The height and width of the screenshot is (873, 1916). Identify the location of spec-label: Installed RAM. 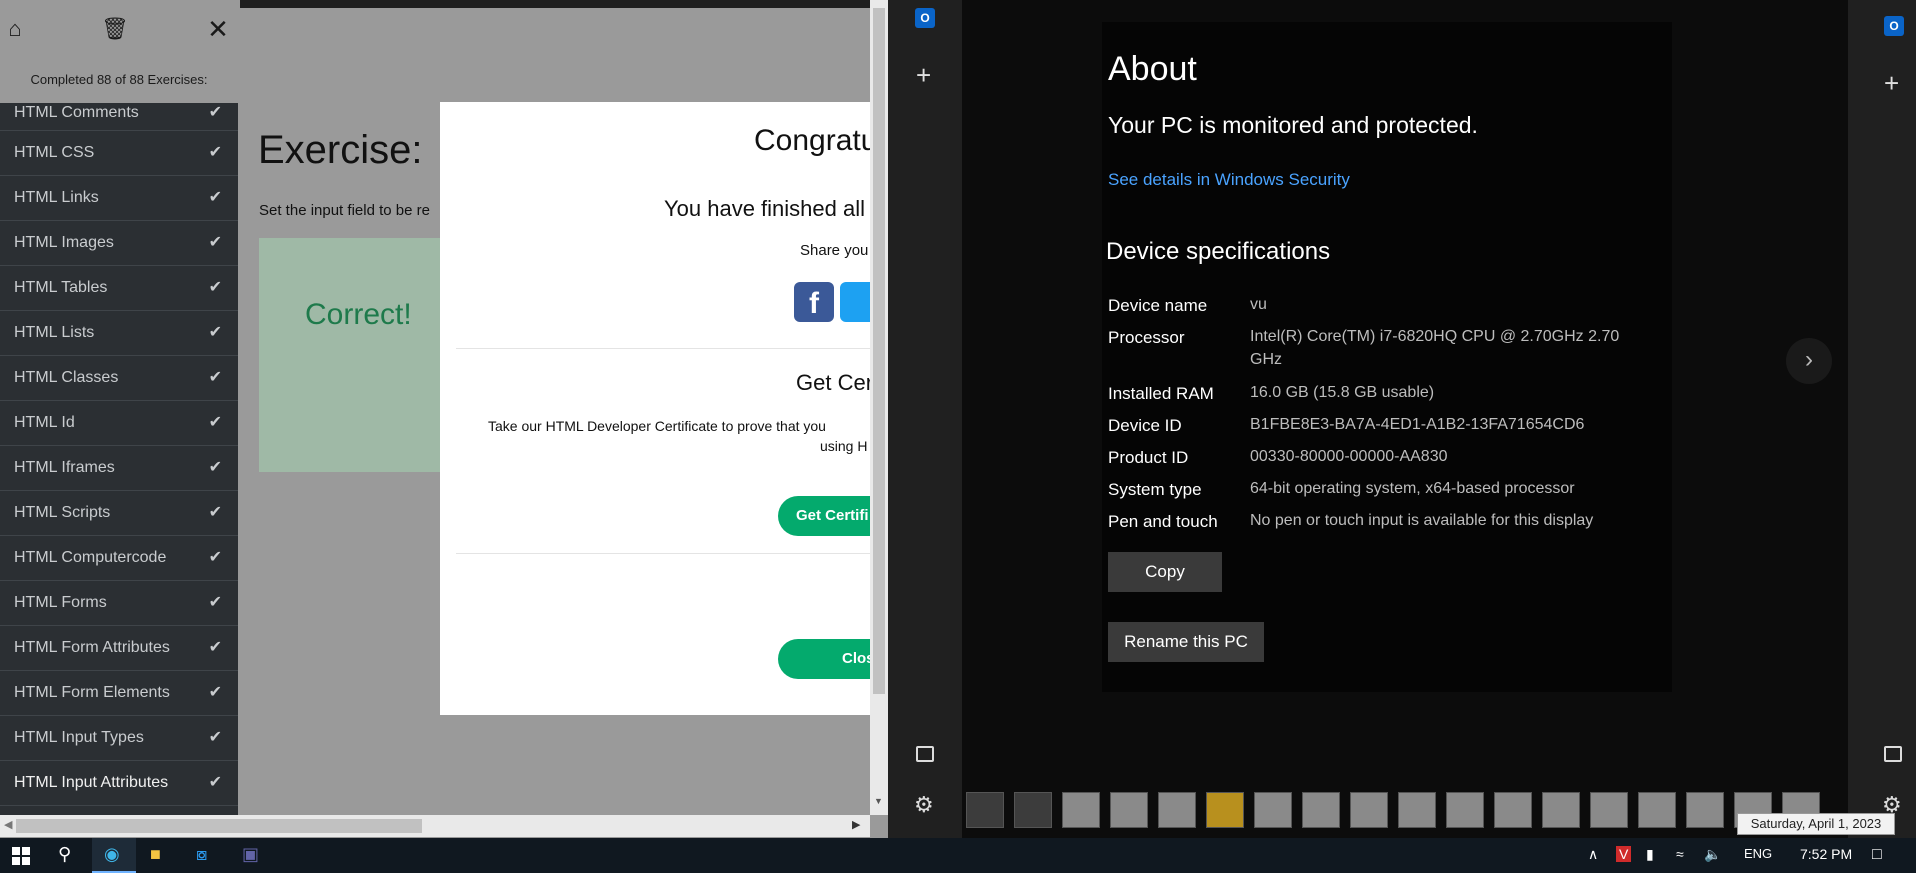
(1161, 393).